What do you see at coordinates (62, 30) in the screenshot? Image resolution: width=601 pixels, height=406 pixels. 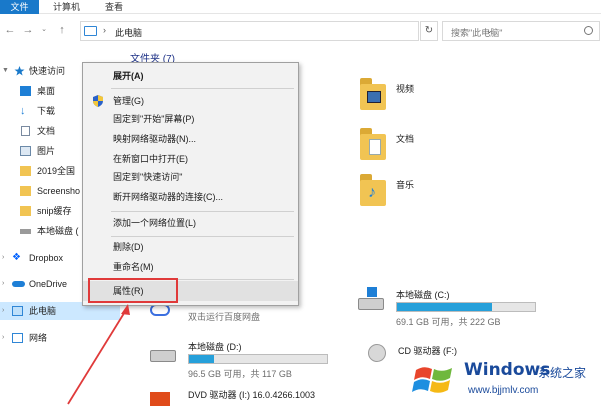 I see `up-arrow-icon: ↑` at bounding box center [62, 30].